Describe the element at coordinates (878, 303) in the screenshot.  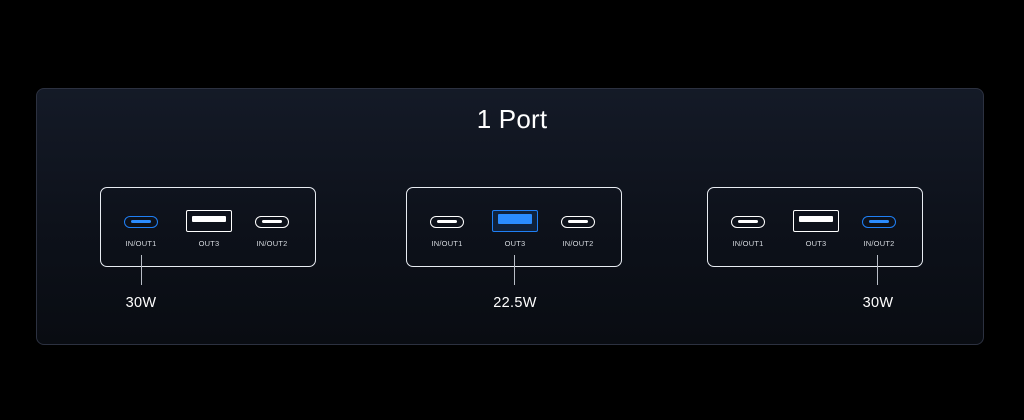
I see `power-value-config-3: 30W` at that location.